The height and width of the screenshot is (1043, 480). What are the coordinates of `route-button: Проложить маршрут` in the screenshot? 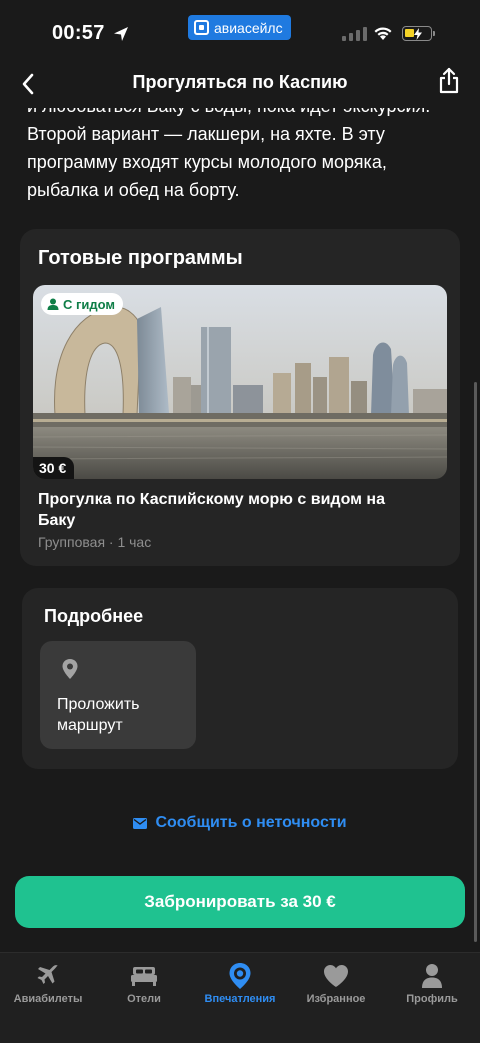 It's located at (118, 695).